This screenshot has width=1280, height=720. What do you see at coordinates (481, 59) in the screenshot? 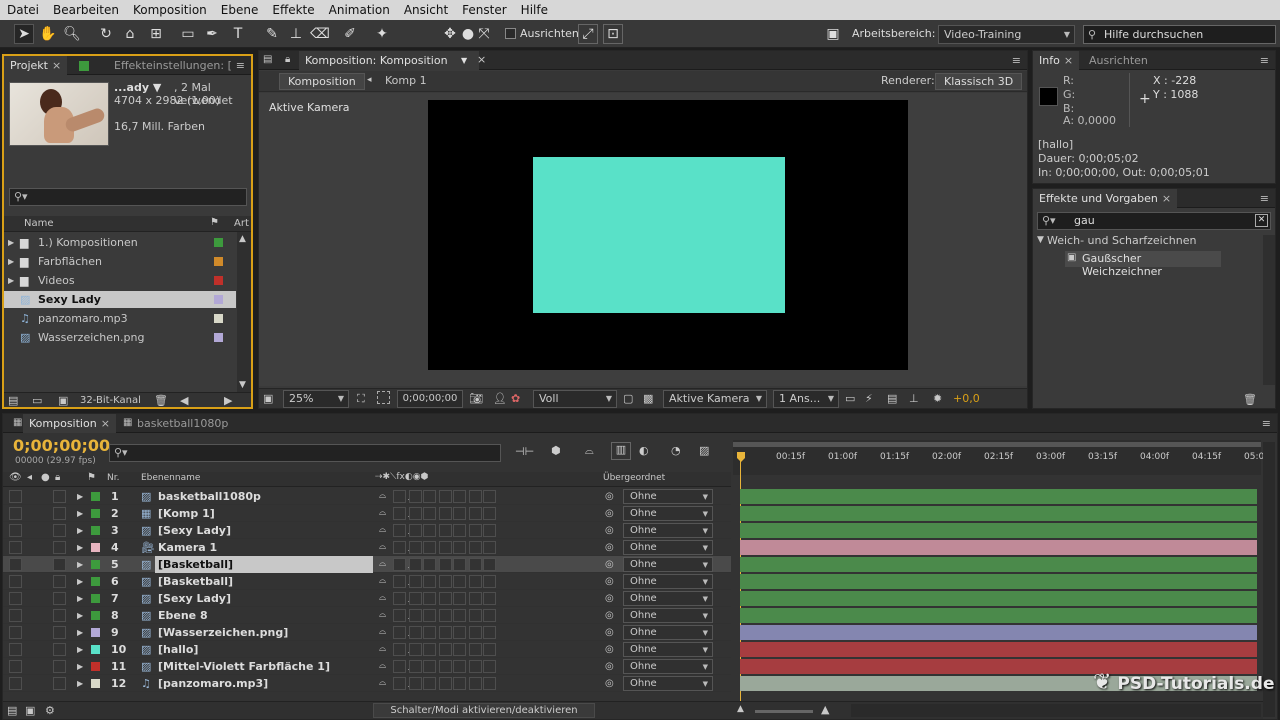
I see `close-icon: ×` at bounding box center [481, 59].